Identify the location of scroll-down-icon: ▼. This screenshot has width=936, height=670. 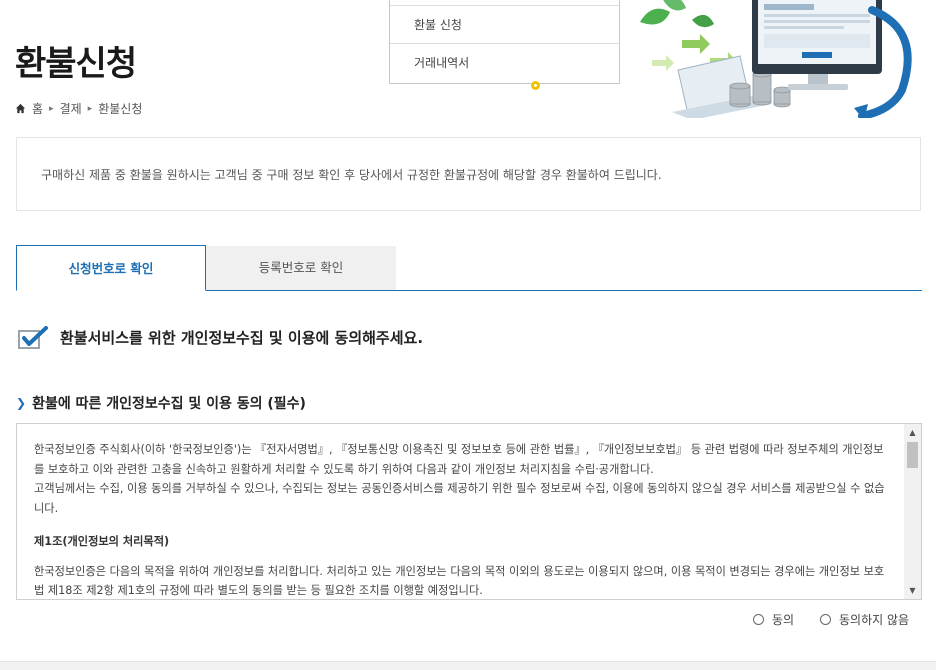
(912, 590).